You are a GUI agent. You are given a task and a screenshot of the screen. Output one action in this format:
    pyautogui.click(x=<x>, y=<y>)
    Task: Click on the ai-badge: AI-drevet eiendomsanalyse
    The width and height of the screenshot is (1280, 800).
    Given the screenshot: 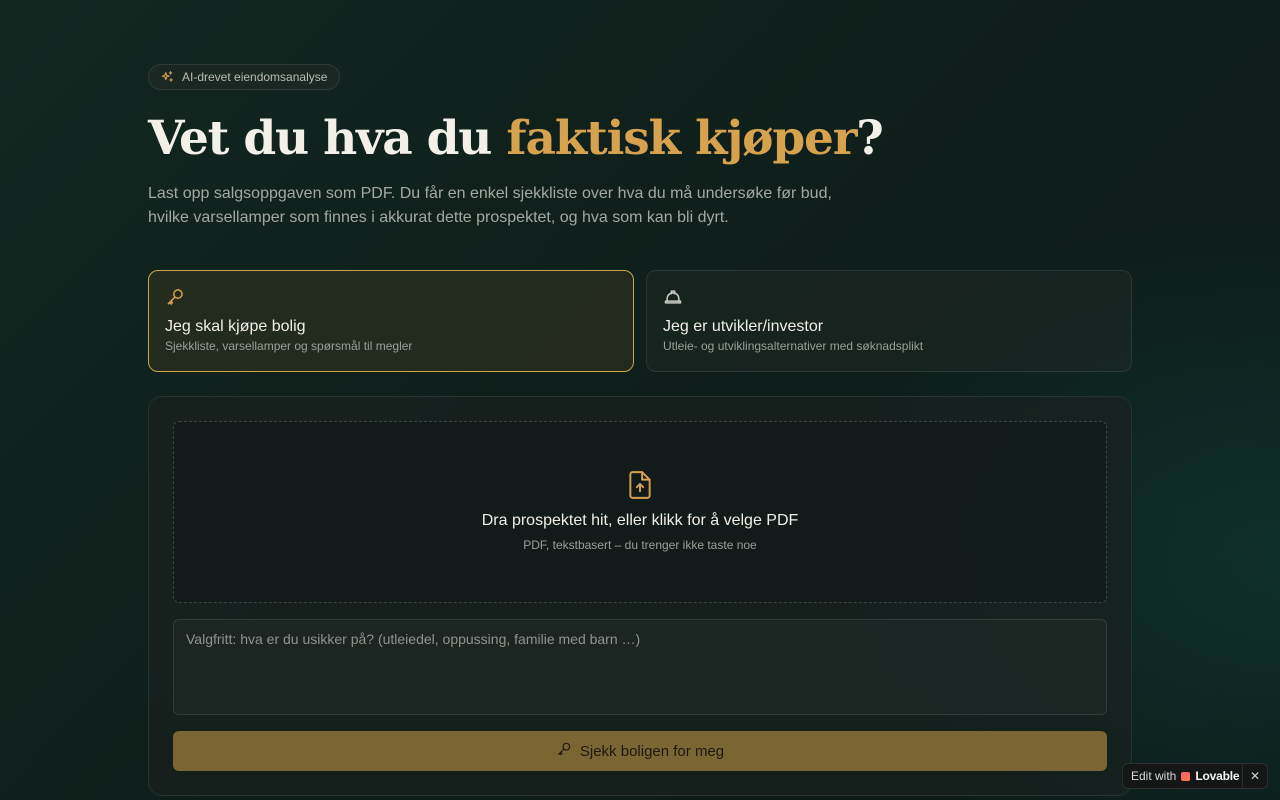 What is the action you would take?
    pyautogui.click(x=244, y=77)
    